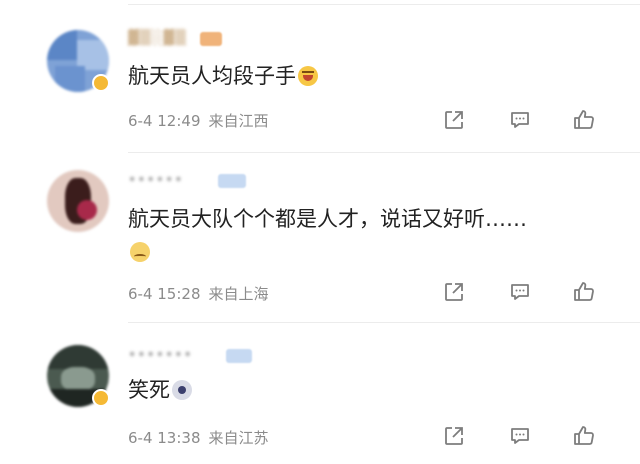  I want to click on comment-meta: 6-4 12:49 来自江西, so click(198, 120).